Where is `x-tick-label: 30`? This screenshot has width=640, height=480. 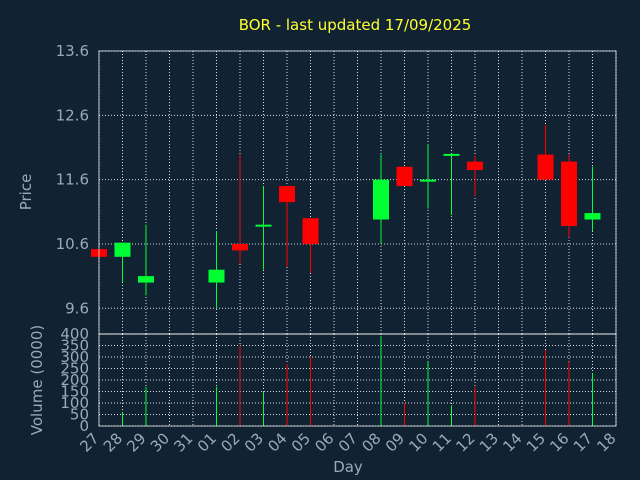 x-tick-label: 30 is located at coordinates (160, 442).